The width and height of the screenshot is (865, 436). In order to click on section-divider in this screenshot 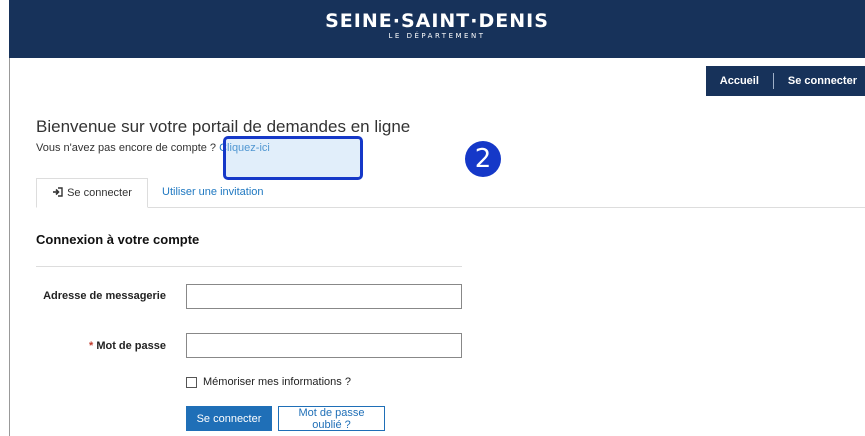, I will do `click(249, 266)`.